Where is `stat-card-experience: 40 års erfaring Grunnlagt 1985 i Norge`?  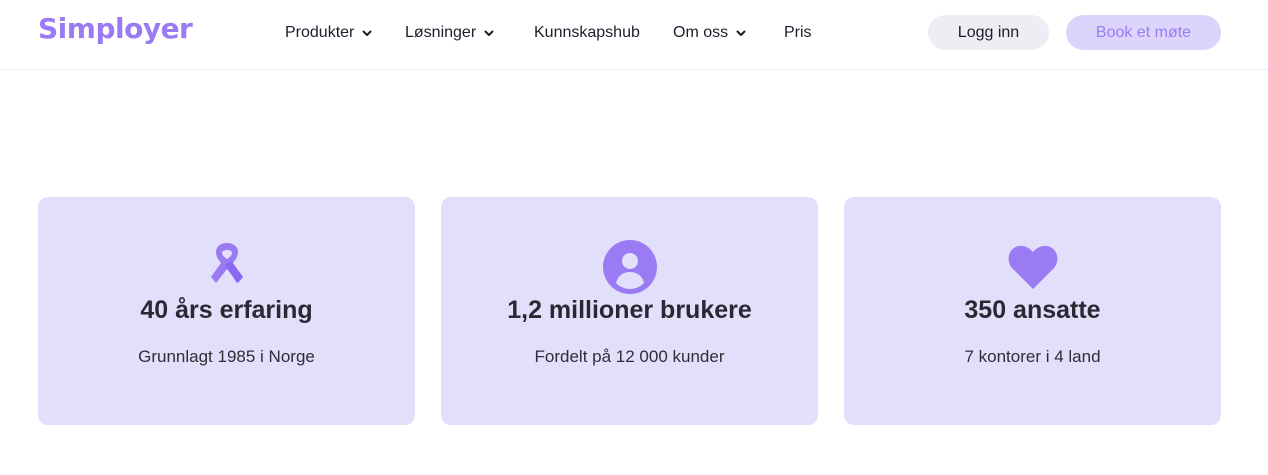 stat-card-experience: 40 års erfaring Grunnlagt 1985 i Norge is located at coordinates (226, 311).